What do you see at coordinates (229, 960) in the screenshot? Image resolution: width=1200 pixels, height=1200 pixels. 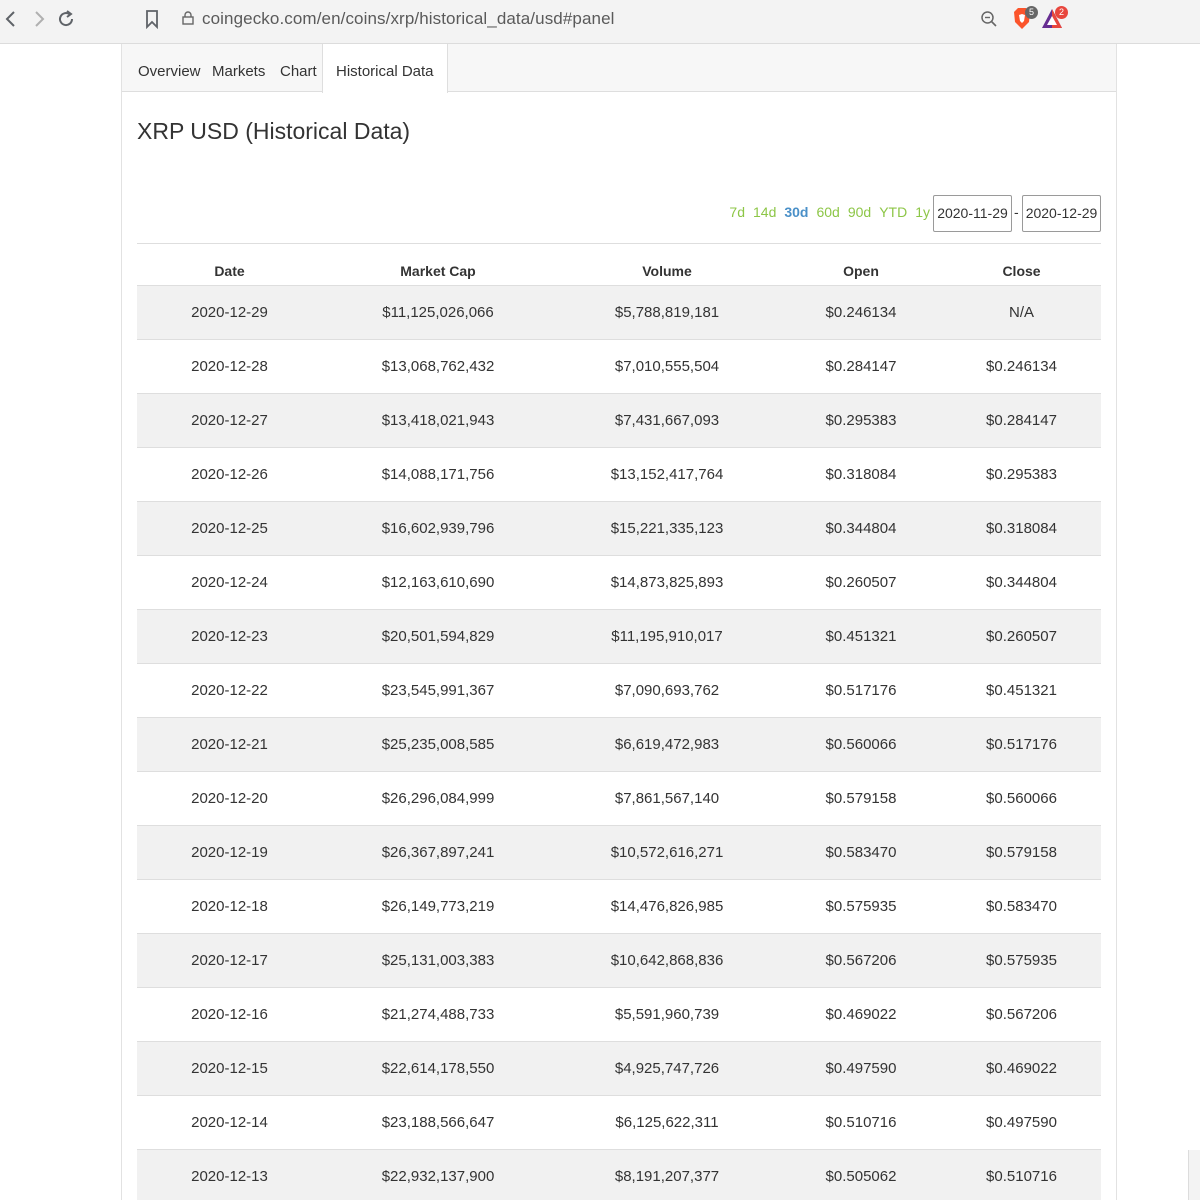 I see `cell-date: 2020-12-17` at bounding box center [229, 960].